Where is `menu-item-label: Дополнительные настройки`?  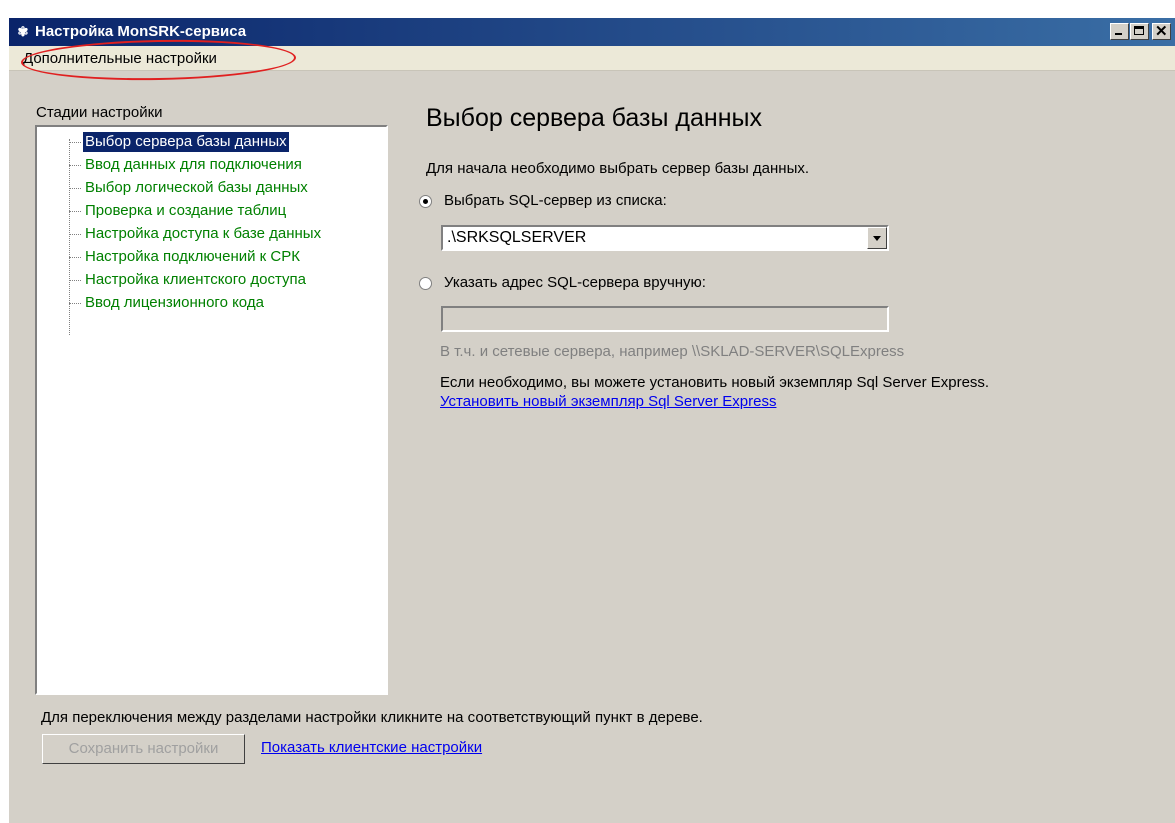
menu-item-label: Дополнительные настройки is located at coordinates (120, 58).